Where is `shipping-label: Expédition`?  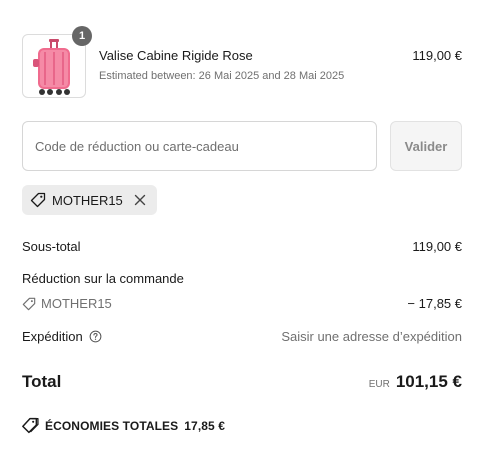 shipping-label: Expédition is located at coordinates (52, 336).